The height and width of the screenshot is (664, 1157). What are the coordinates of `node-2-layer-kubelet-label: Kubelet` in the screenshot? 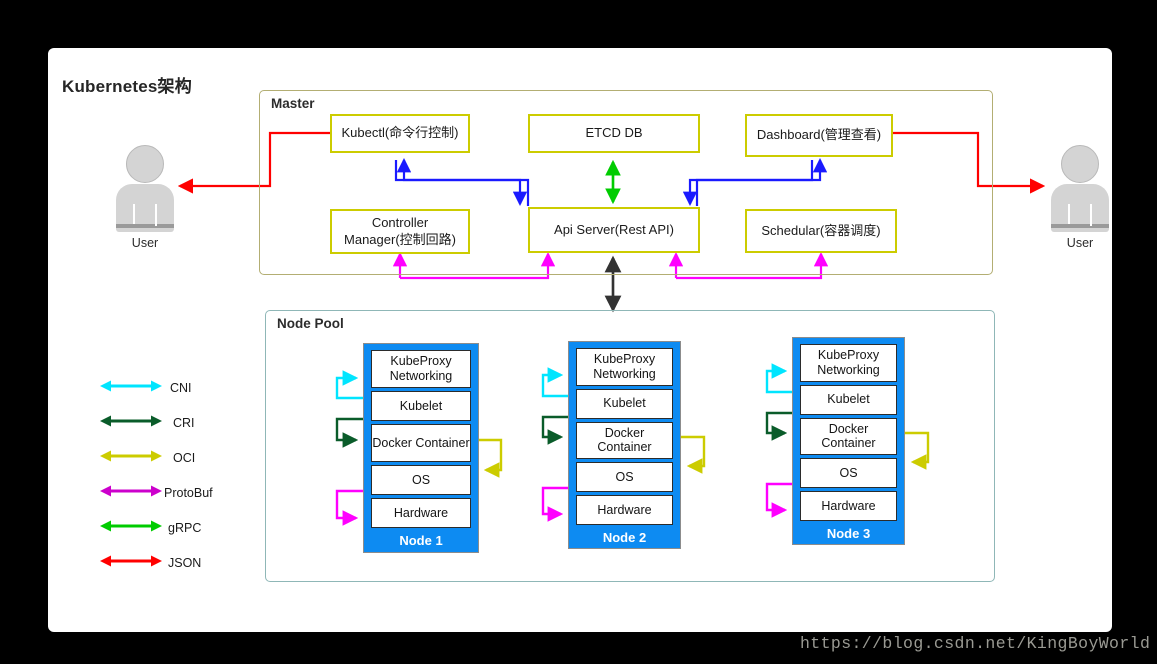 It's located at (624, 403).